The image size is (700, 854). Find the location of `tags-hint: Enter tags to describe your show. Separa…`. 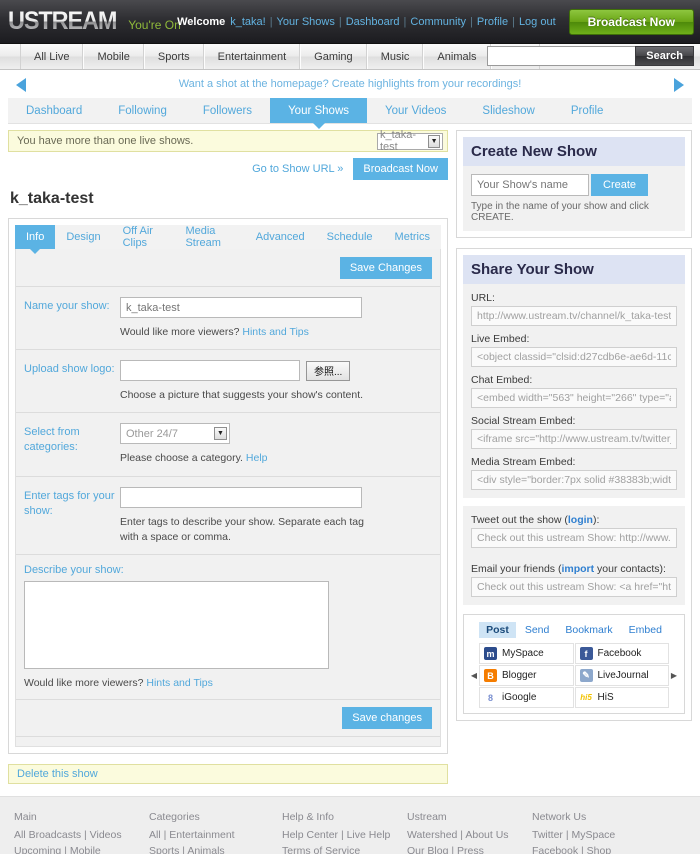

tags-hint: Enter tags to describe your show. Separa… is located at coordinates (242, 529).